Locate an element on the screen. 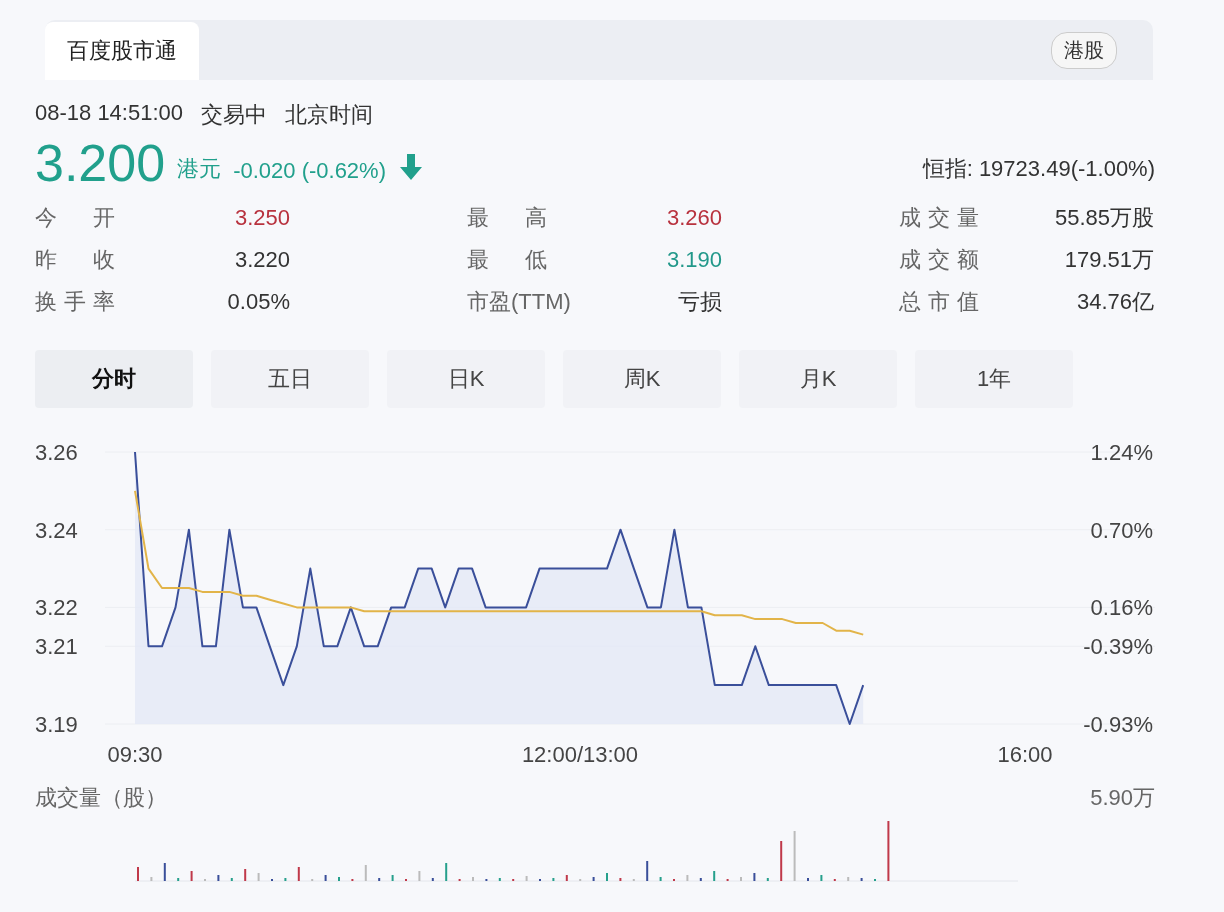  stat-label: 昨 收 is located at coordinates (75, 260).